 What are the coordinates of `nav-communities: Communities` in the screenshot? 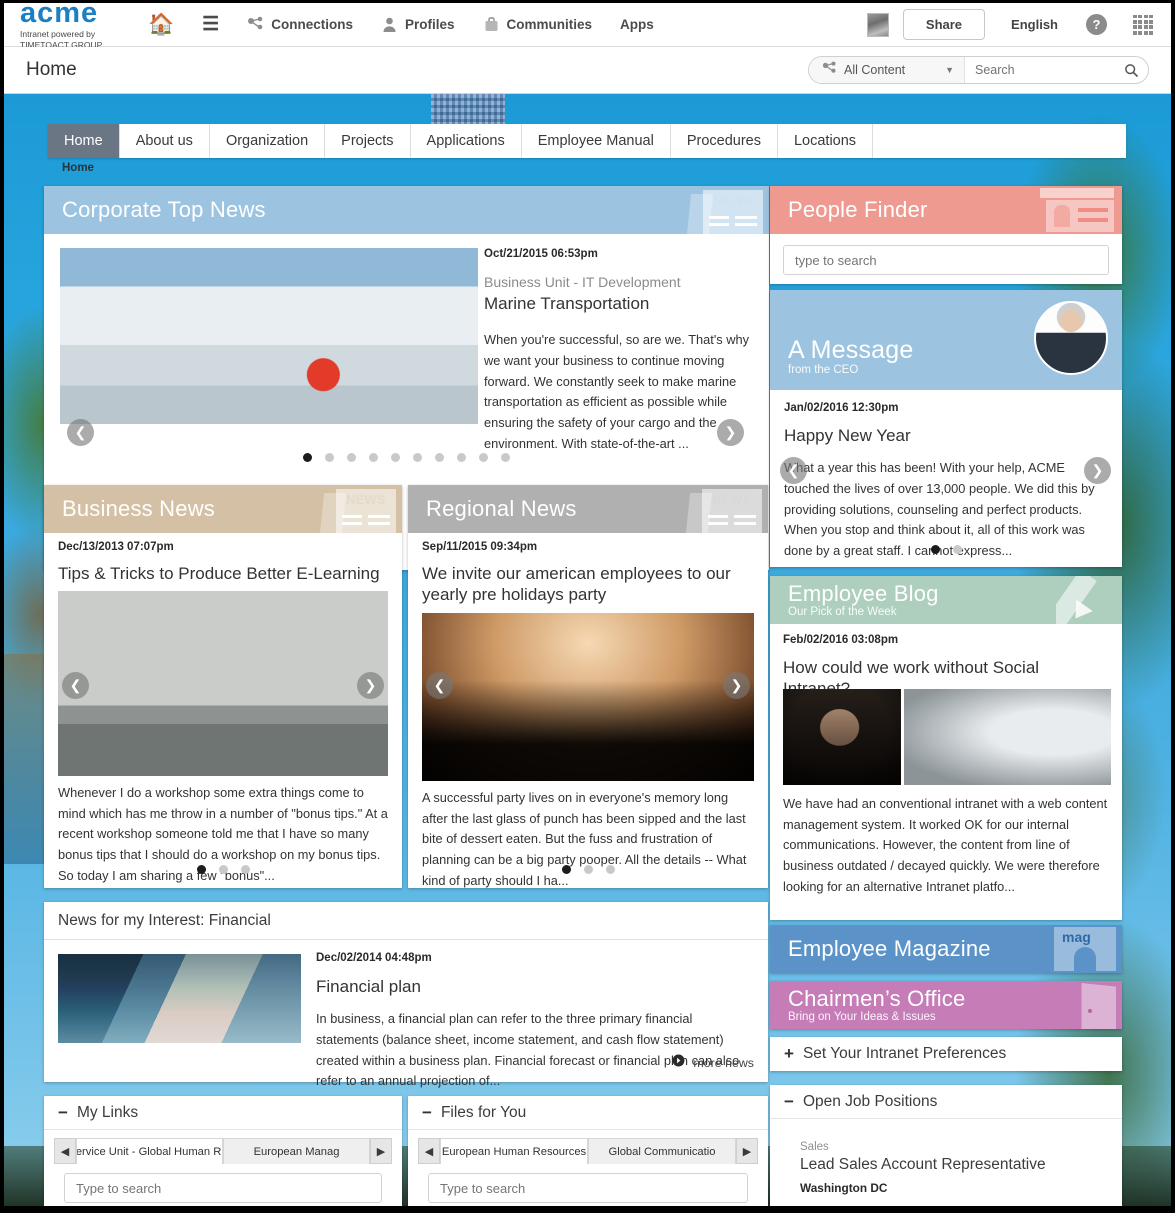 It's located at (538, 25).